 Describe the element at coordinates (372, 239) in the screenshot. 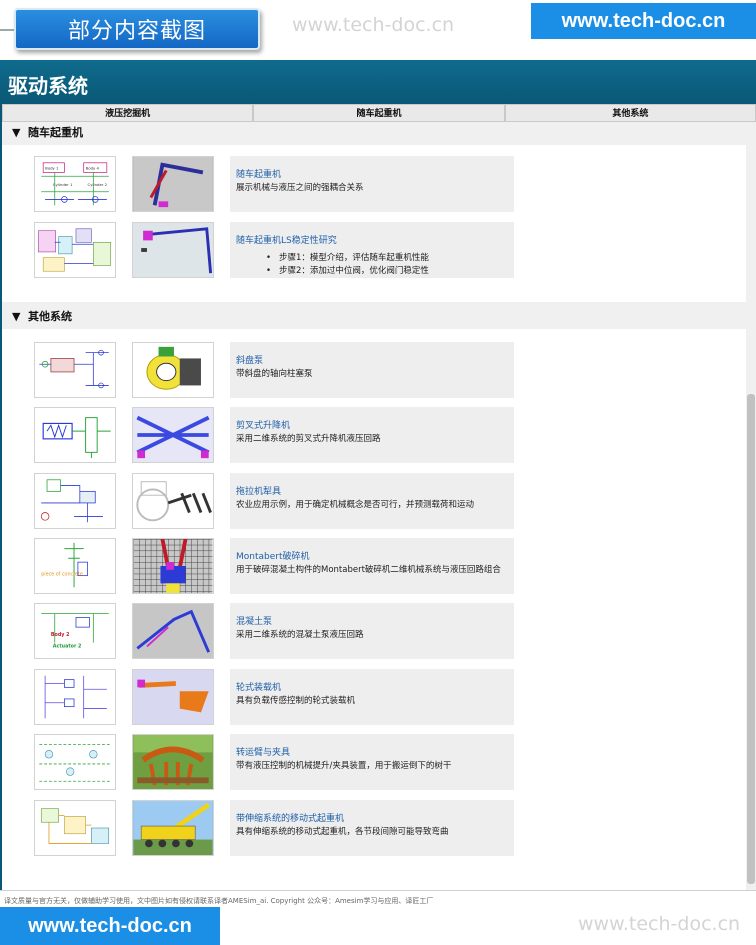

I see `item-title-link: 随车起重机LS稳定性研究` at that location.